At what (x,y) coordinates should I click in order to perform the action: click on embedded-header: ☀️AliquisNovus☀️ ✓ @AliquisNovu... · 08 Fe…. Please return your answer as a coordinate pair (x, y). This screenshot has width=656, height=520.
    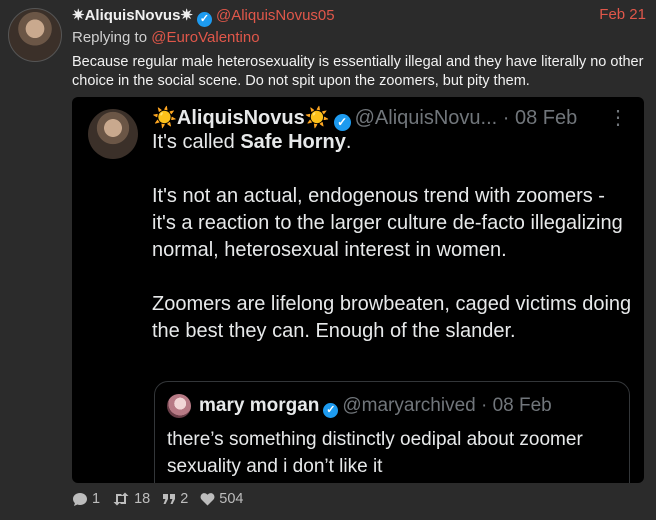
    Looking at the image, I should click on (390, 118).